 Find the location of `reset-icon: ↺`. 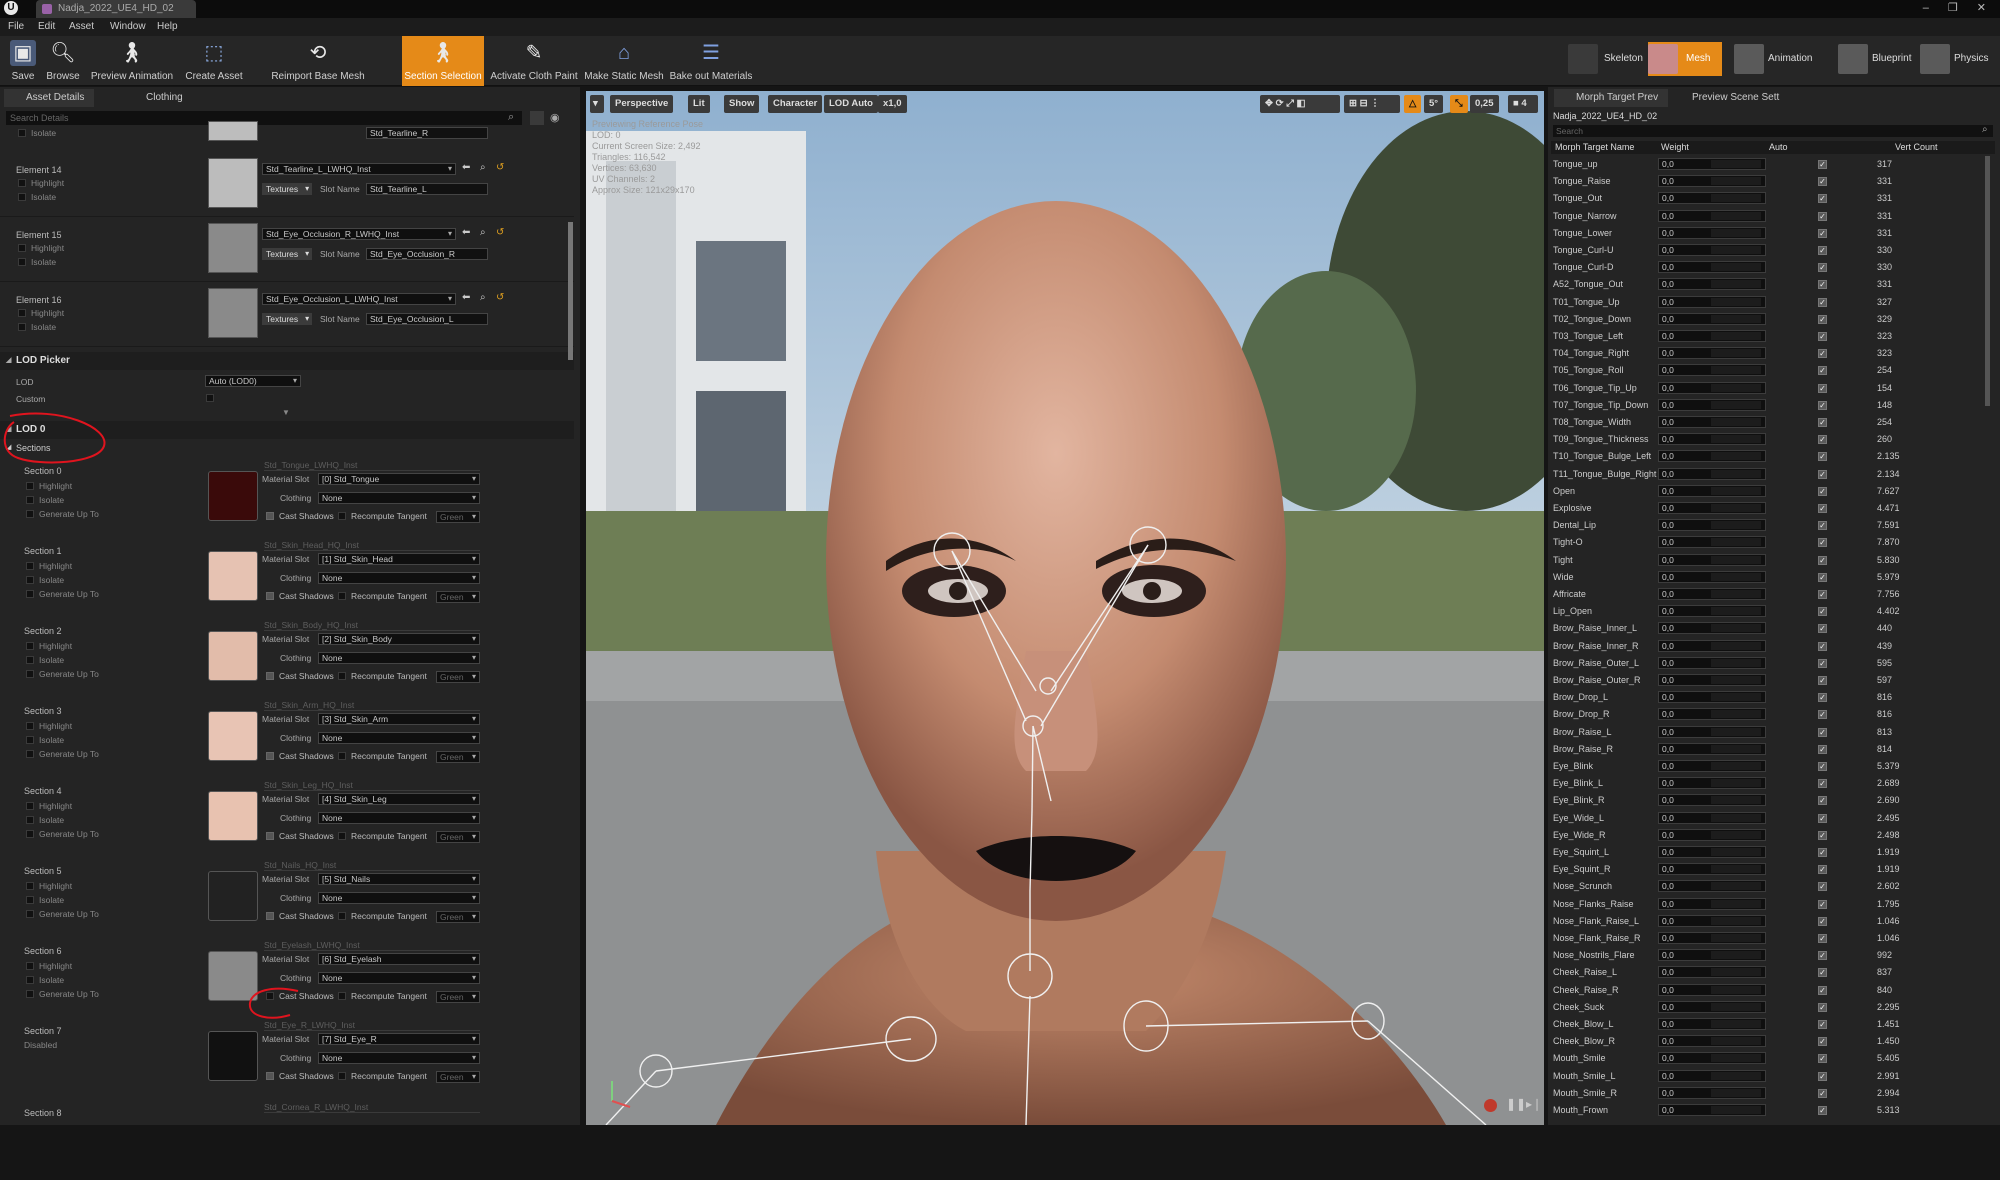

reset-icon: ↺ is located at coordinates (500, 232).